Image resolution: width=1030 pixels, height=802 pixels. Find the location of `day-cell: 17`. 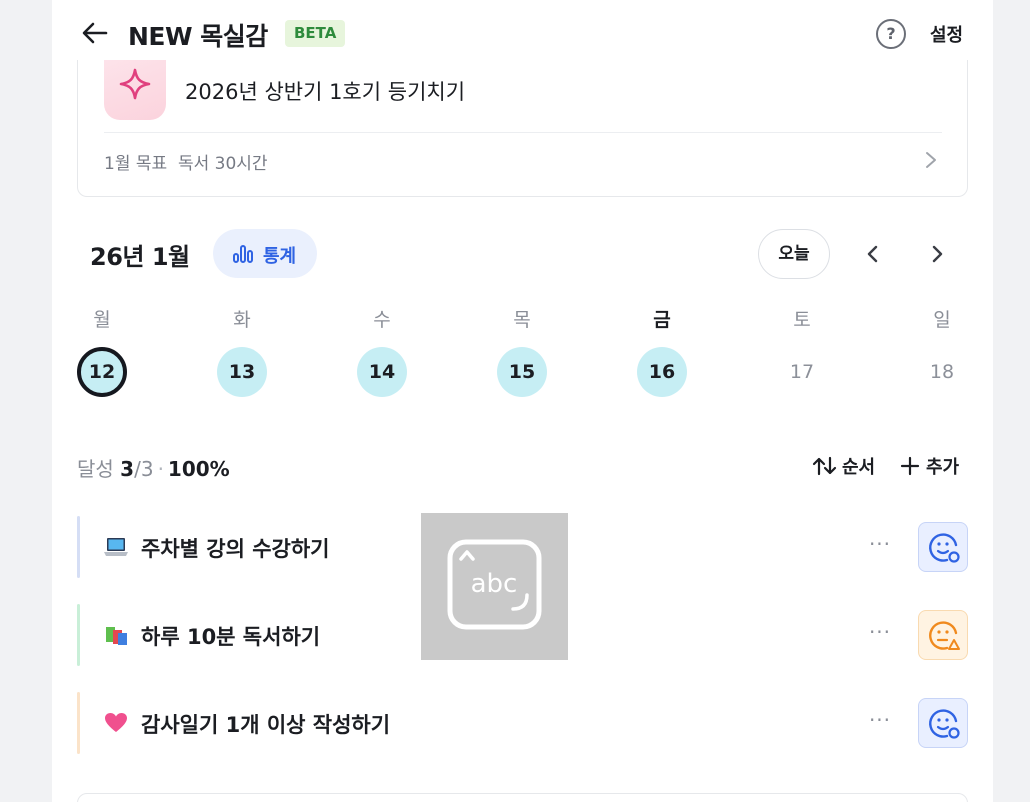

day-cell: 17 is located at coordinates (802, 372).